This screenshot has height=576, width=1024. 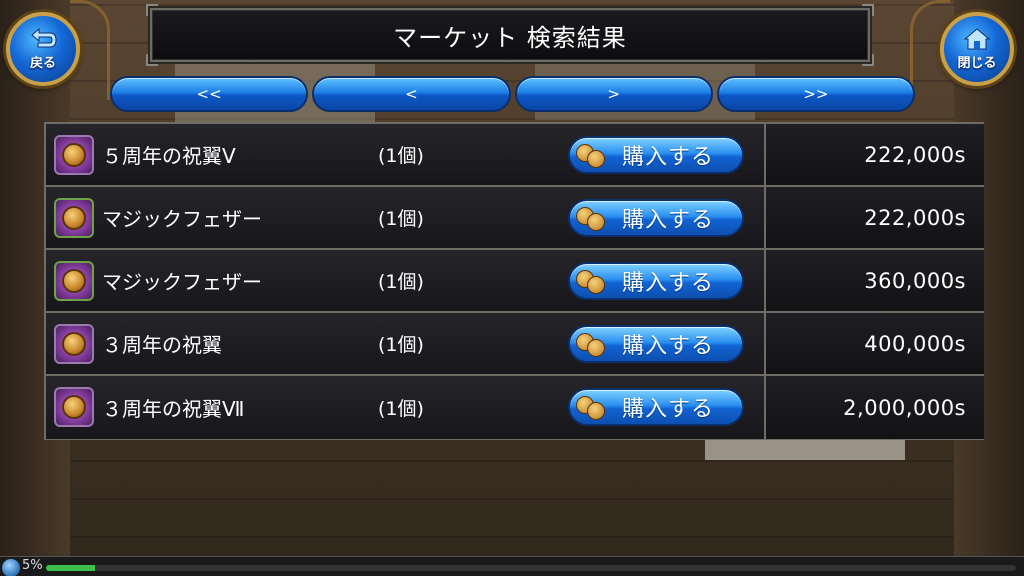 I want to click on close-button-label: 閉じる, so click(x=977, y=63).